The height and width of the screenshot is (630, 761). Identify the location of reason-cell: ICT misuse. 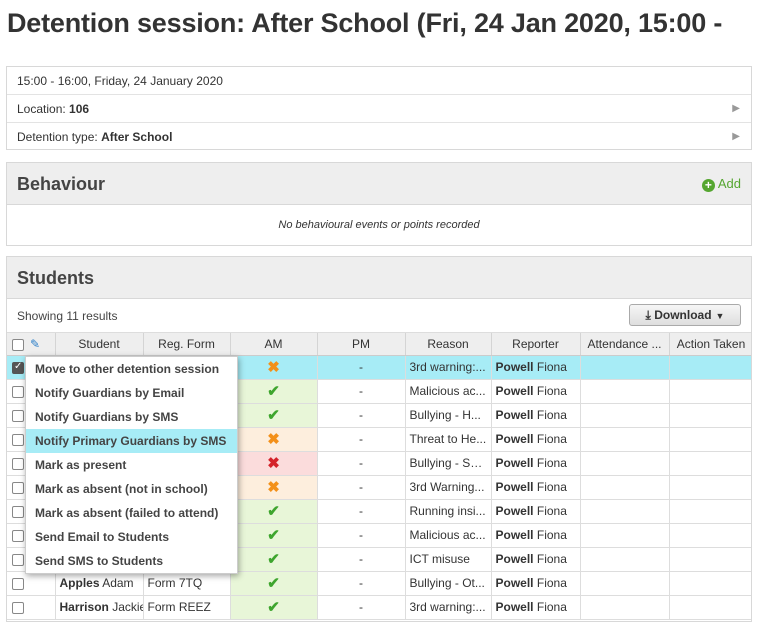
(448, 559).